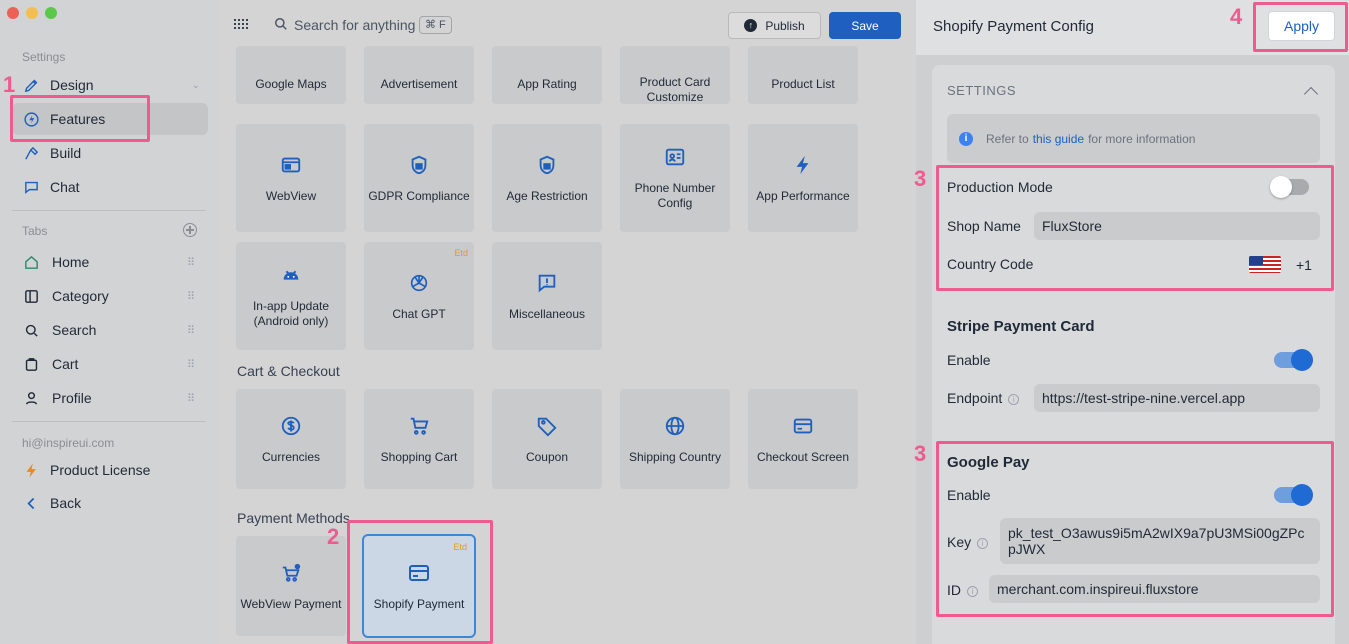 The width and height of the screenshot is (1349, 644). What do you see at coordinates (419, 573) in the screenshot?
I see `credit-card-icon` at bounding box center [419, 573].